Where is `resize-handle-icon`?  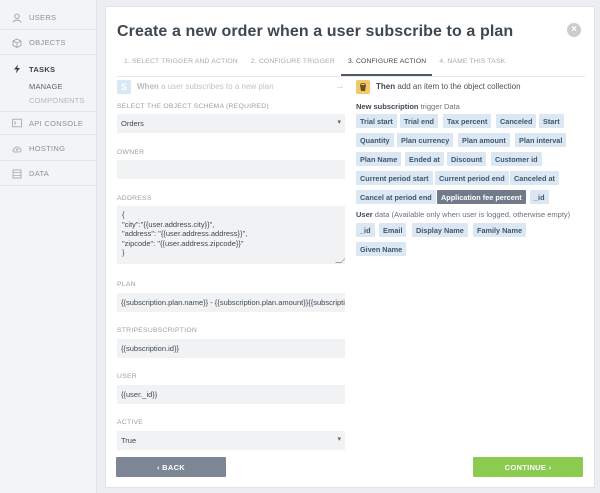
resize-handle-icon is located at coordinates (340, 260).